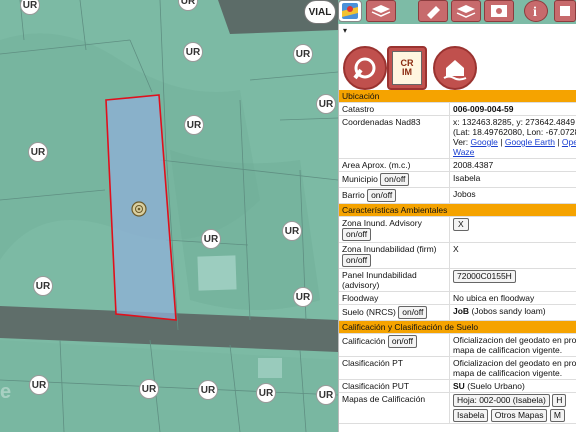  What do you see at coordinates (471, 415) in the screenshot?
I see `isabela-button: Isabela` at bounding box center [471, 415].